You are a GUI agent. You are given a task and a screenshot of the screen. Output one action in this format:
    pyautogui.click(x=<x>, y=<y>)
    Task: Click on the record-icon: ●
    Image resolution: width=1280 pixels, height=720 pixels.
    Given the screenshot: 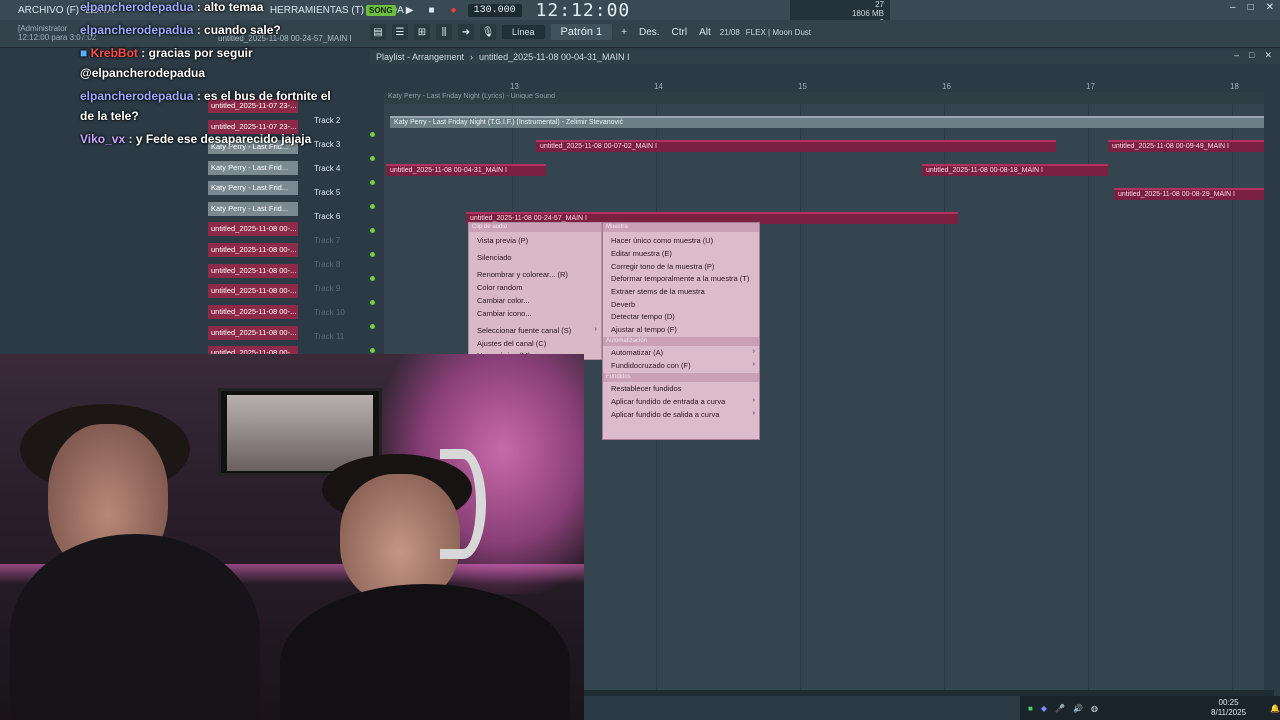 What is the action you would take?
    pyautogui.click(x=454, y=10)
    